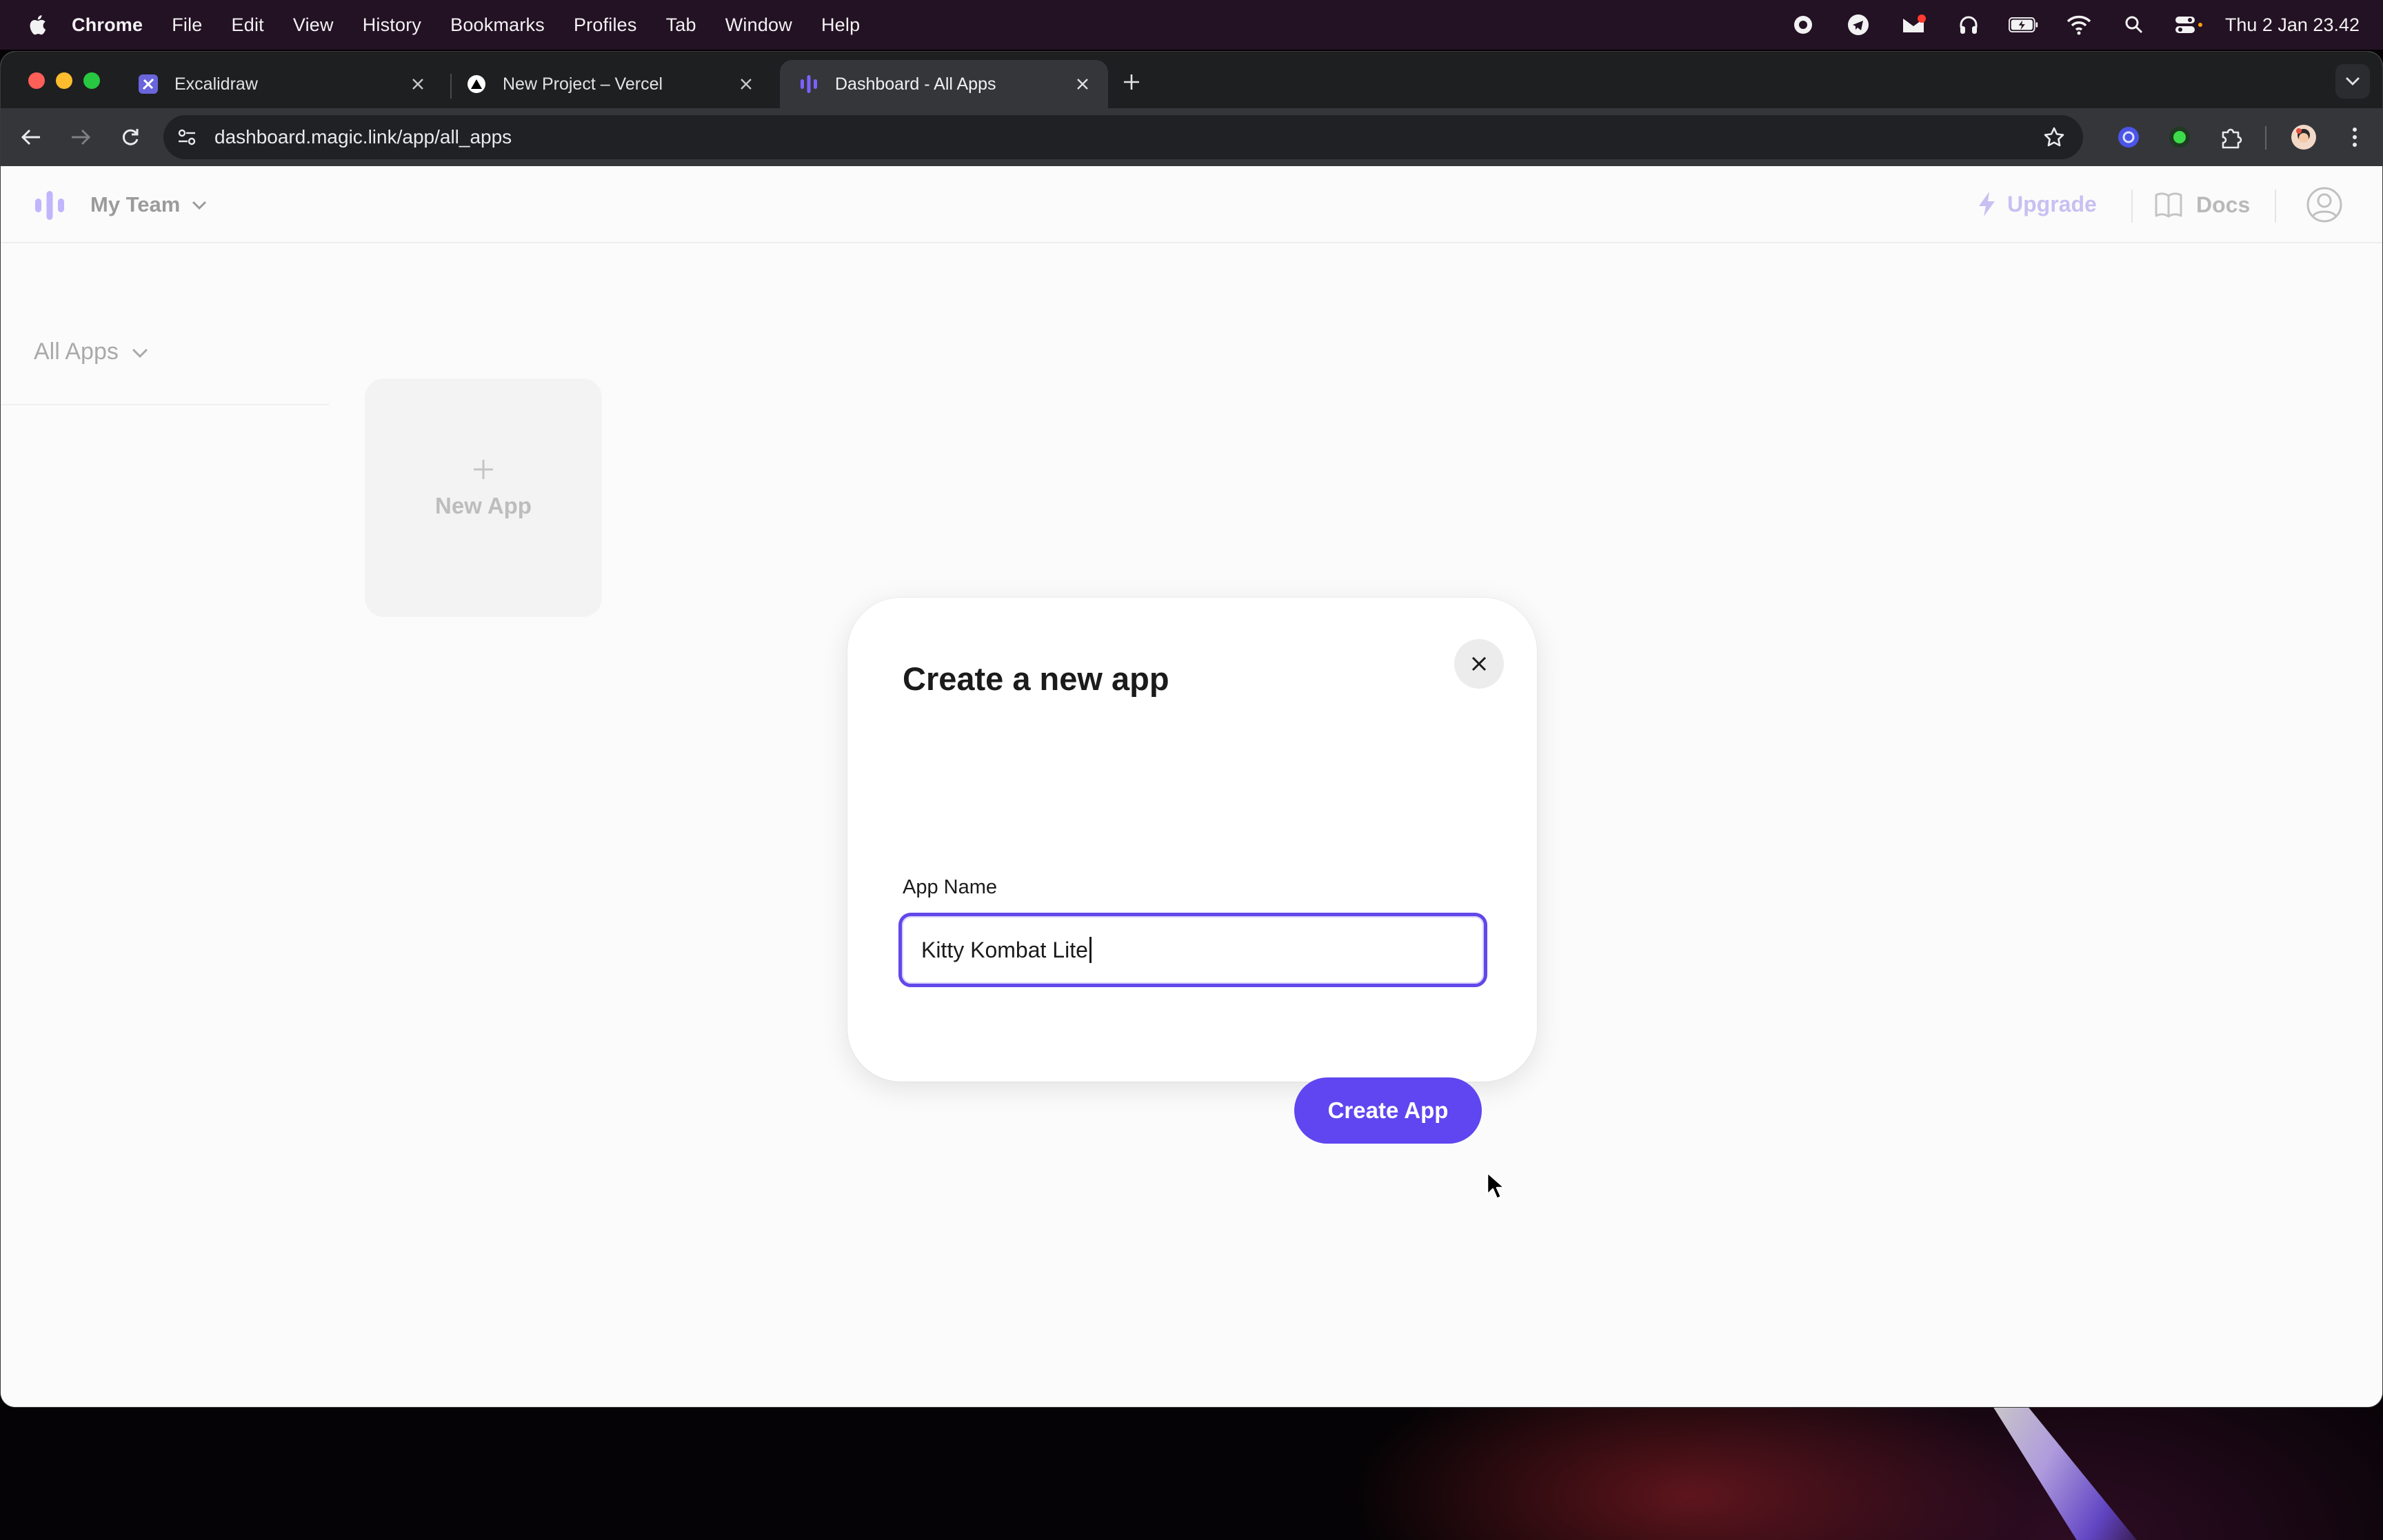  I want to click on team-name: My Team, so click(135, 204).